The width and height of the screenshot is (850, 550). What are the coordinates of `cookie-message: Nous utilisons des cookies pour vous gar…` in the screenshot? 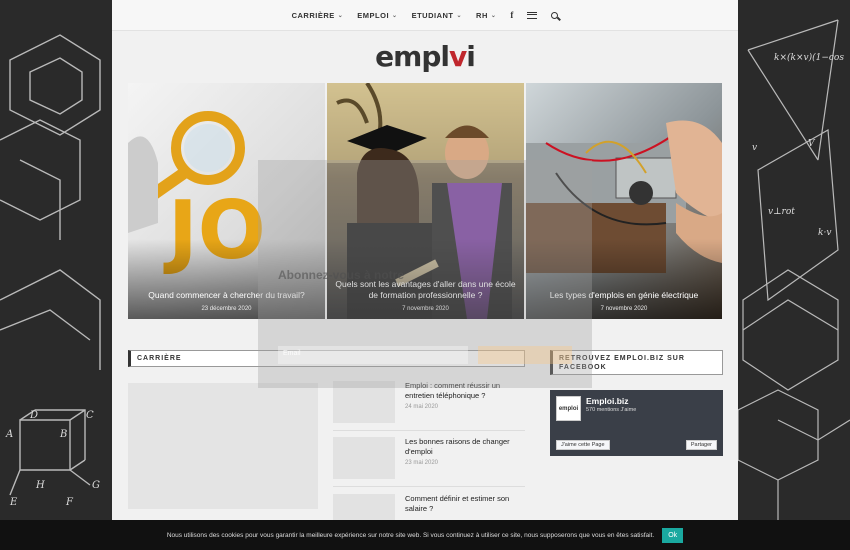 It's located at (410, 535).